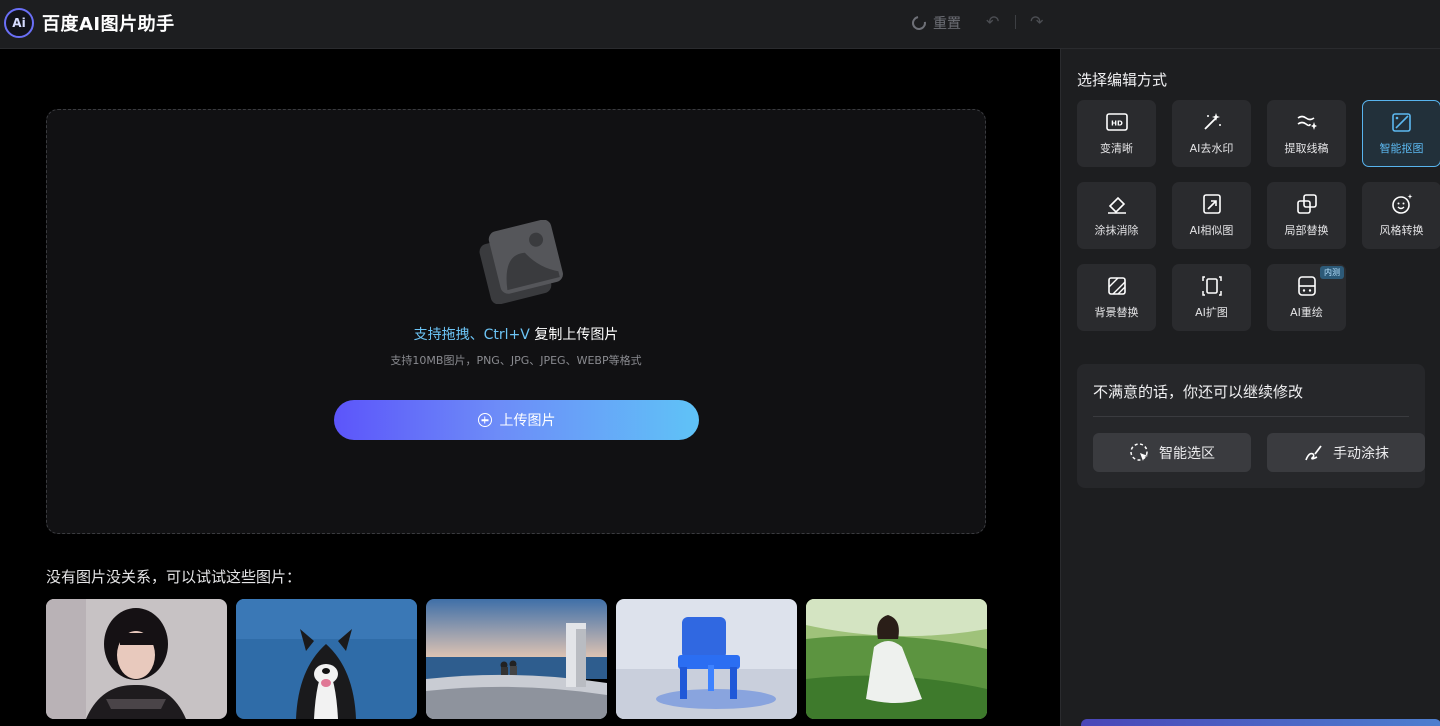 The height and width of the screenshot is (726, 1440). I want to click on tool-watermark: AI去水印, so click(1211, 133).